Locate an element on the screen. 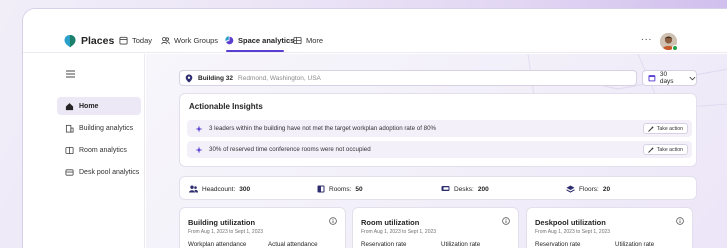  nav-today: Today is located at coordinates (135, 40).